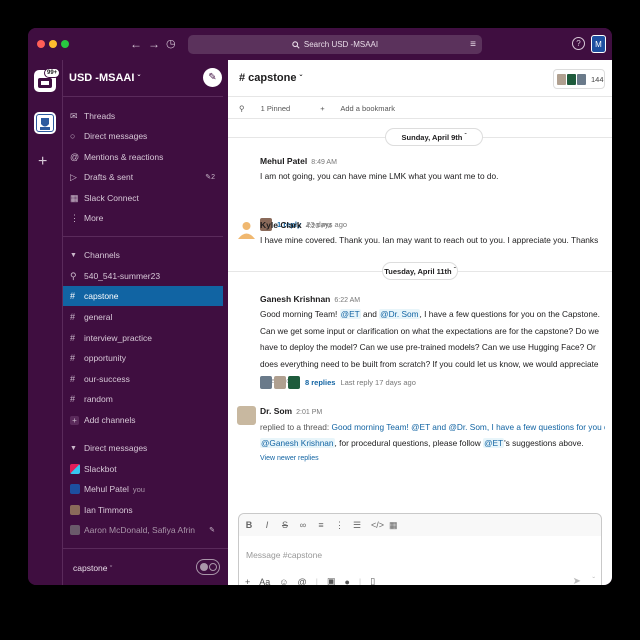 The width and height of the screenshot is (640, 640). Describe the element at coordinates (143, 530) in the screenshot. I see `sidebar-item-aaron-safiya: Aaron McDonald, Safiya Afrin ✎` at that location.